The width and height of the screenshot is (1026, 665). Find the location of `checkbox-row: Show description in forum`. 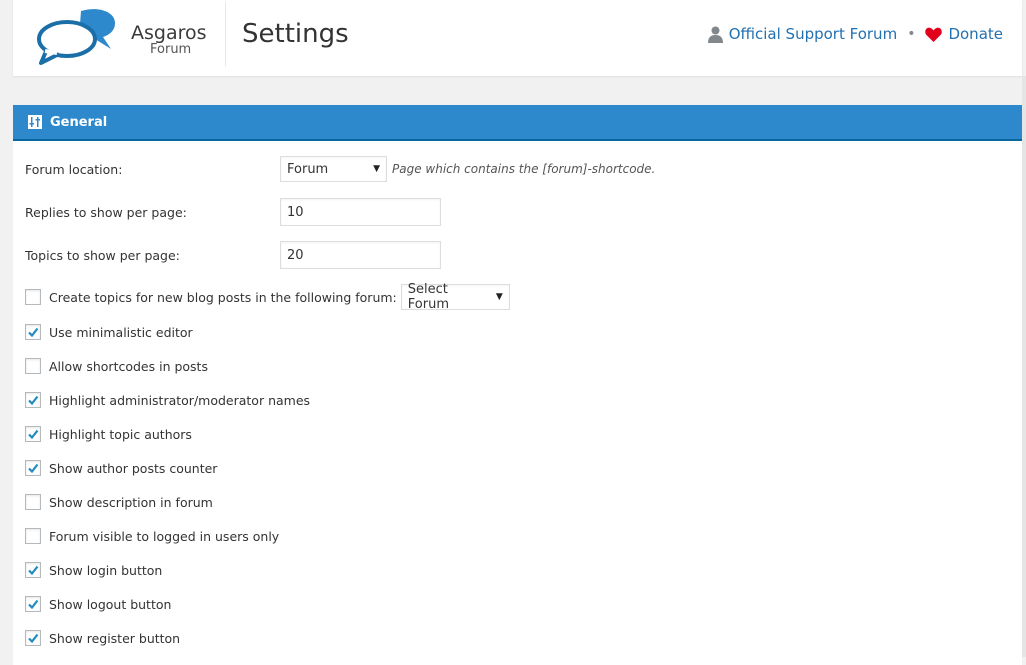

checkbox-row: Show description in forum is located at coordinates (119, 502).